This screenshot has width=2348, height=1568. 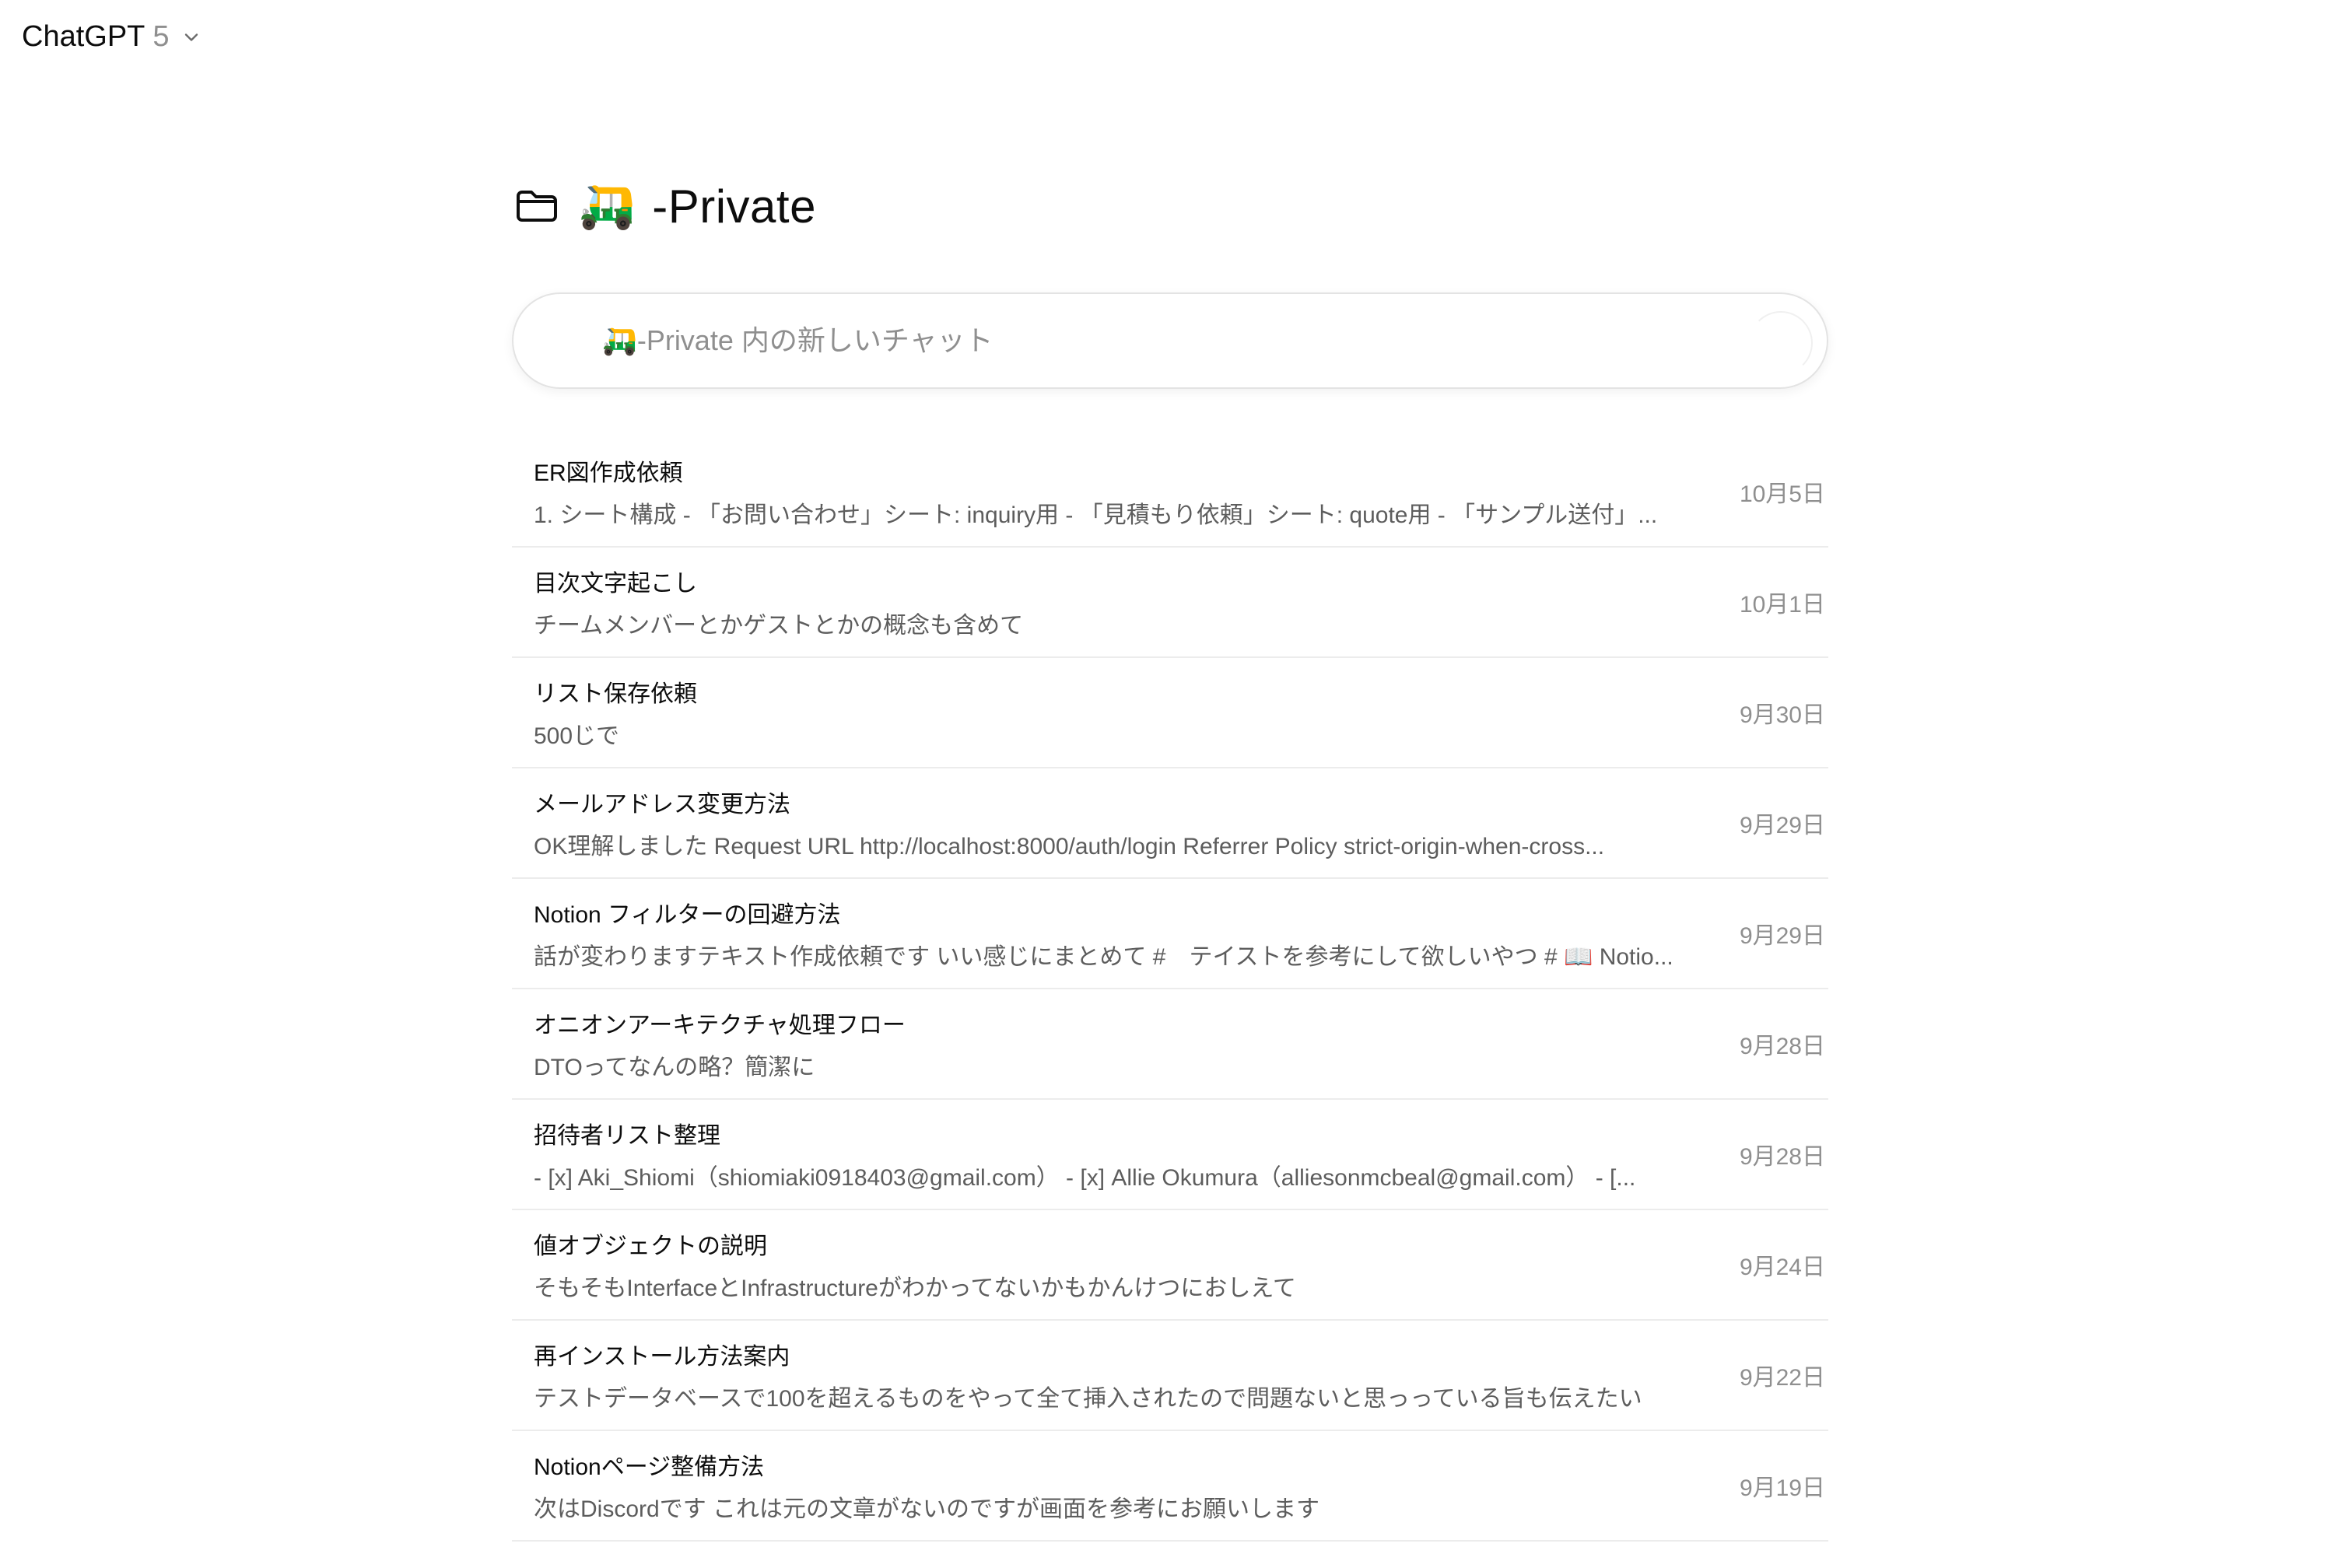 What do you see at coordinates (927, 1509) in the screenshot?
I see `chat-preview: 次はDiscordです これは元の文章がないのですが画面を参考にお願いします` at bounding box center [927, 1509].